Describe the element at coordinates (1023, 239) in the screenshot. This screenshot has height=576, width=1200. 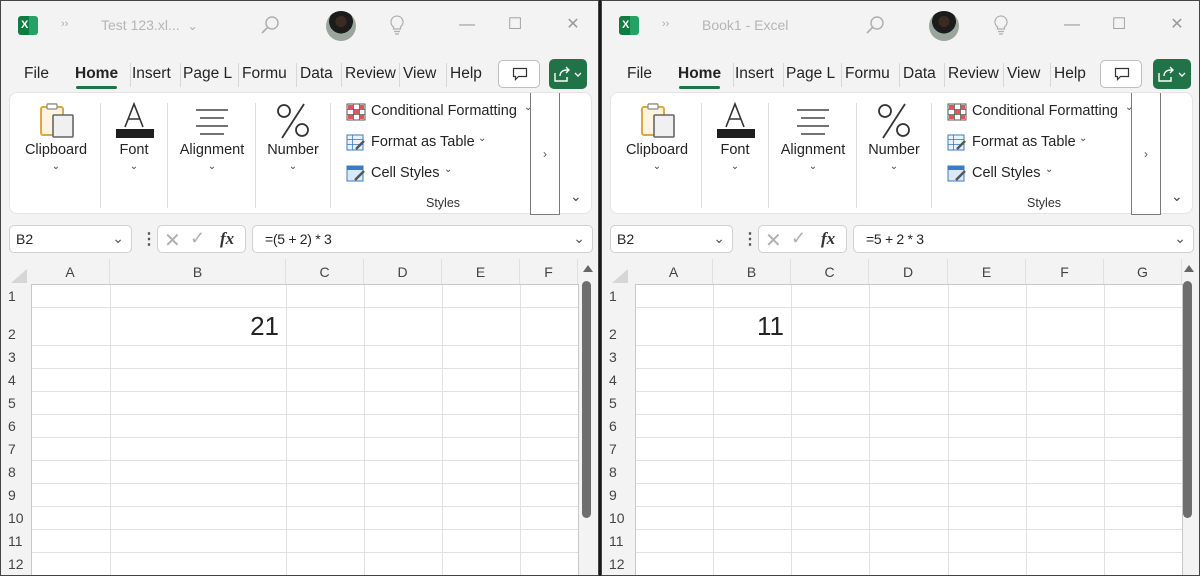
I see `formula-input: =5 + 2 * 3 ⌄` at that location.